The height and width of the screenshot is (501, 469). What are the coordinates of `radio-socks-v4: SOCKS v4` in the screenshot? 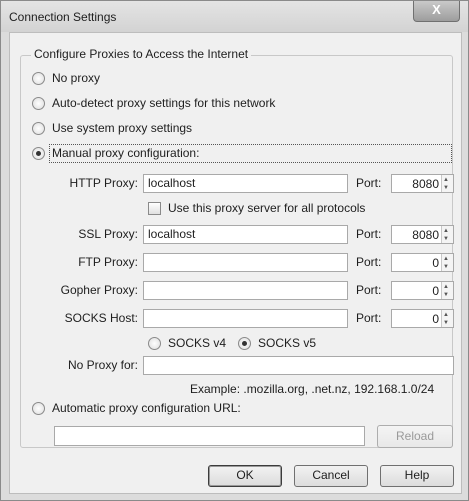 It's located at (188, 344).